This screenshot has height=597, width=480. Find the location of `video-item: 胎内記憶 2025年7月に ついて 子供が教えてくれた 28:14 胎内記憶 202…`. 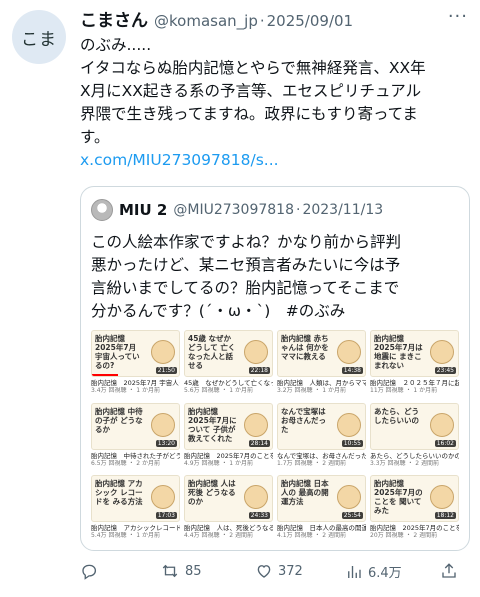

video-item: 胎内記憶 2025年7月に ついて 子供が教えてくれた 28:14 胎内記憶 202… is located at coordinates (228, 437).